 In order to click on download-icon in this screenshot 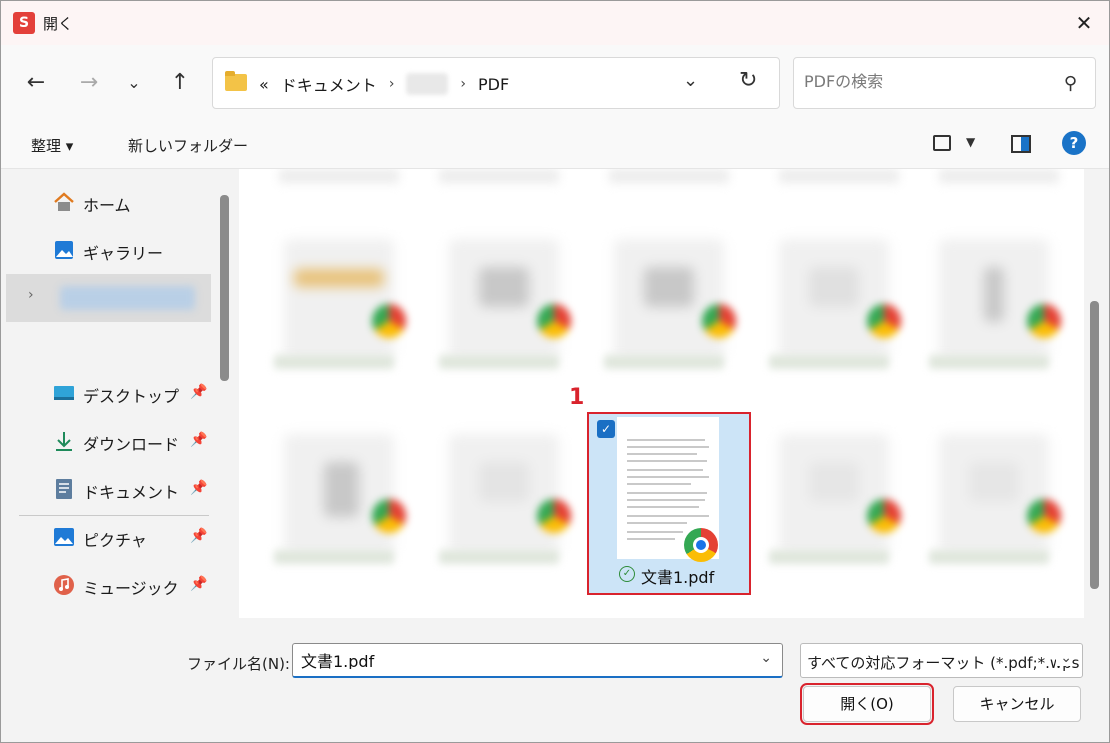, I will do `click(64, 441)`.